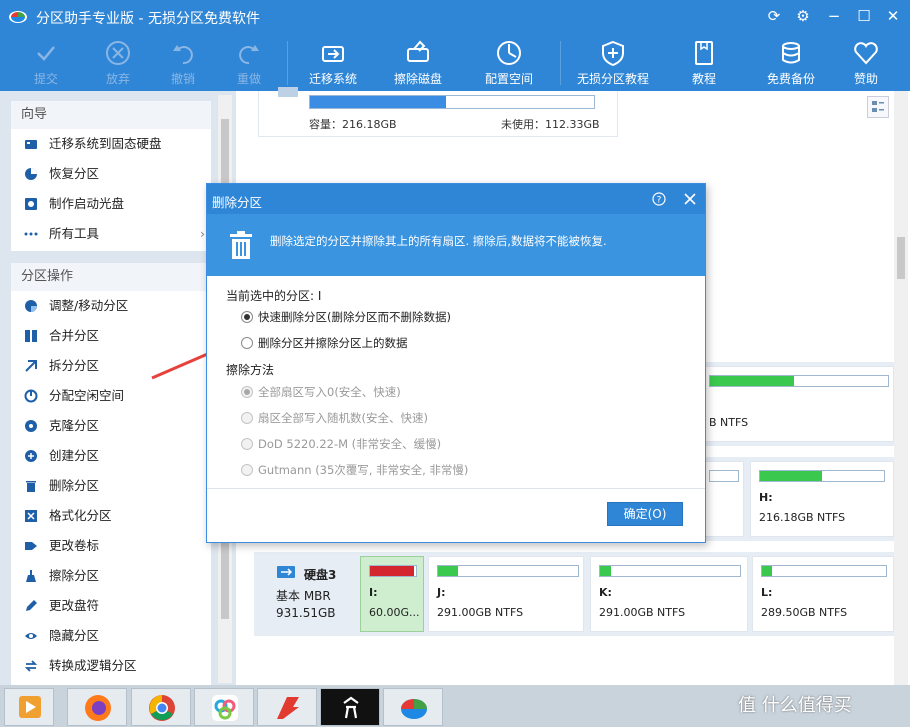 The height and width of the screenshot is (727, 910). I want to click on free-backup-button: 免费备份, so click(791, 62).